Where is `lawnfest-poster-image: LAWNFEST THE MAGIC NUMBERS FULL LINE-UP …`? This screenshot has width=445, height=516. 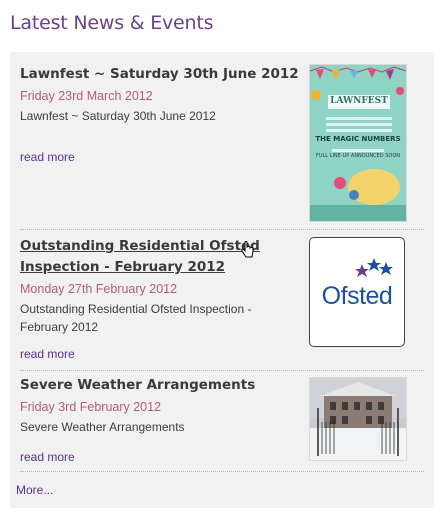
lawnfest-poster-image: LAWNFEST THE MAGIC NUMBERS FULL LINE-UP … is located at coordinates (358, 143).